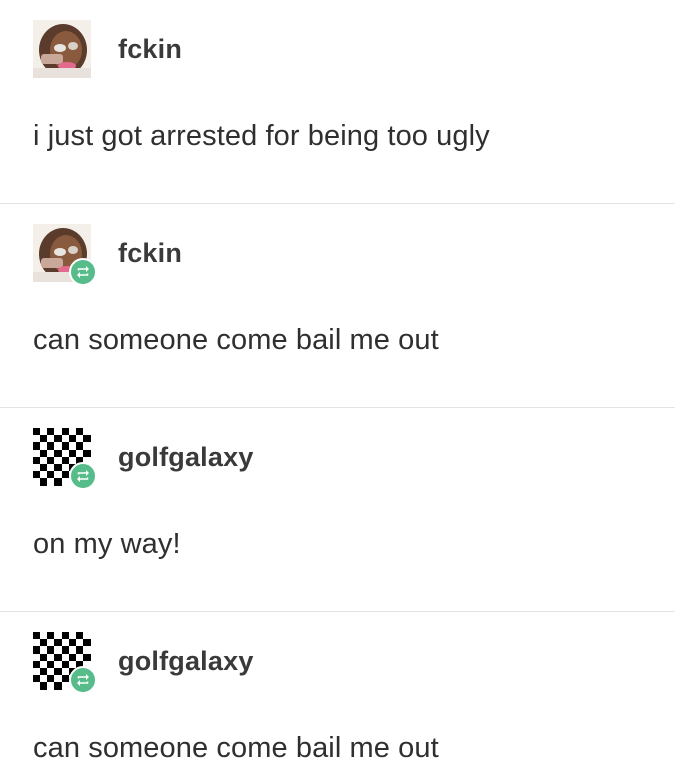  What do you see at coordinates (107, 544) in the screenshot?
I see `post-text: on my way!` at bounding box center [107, 544].